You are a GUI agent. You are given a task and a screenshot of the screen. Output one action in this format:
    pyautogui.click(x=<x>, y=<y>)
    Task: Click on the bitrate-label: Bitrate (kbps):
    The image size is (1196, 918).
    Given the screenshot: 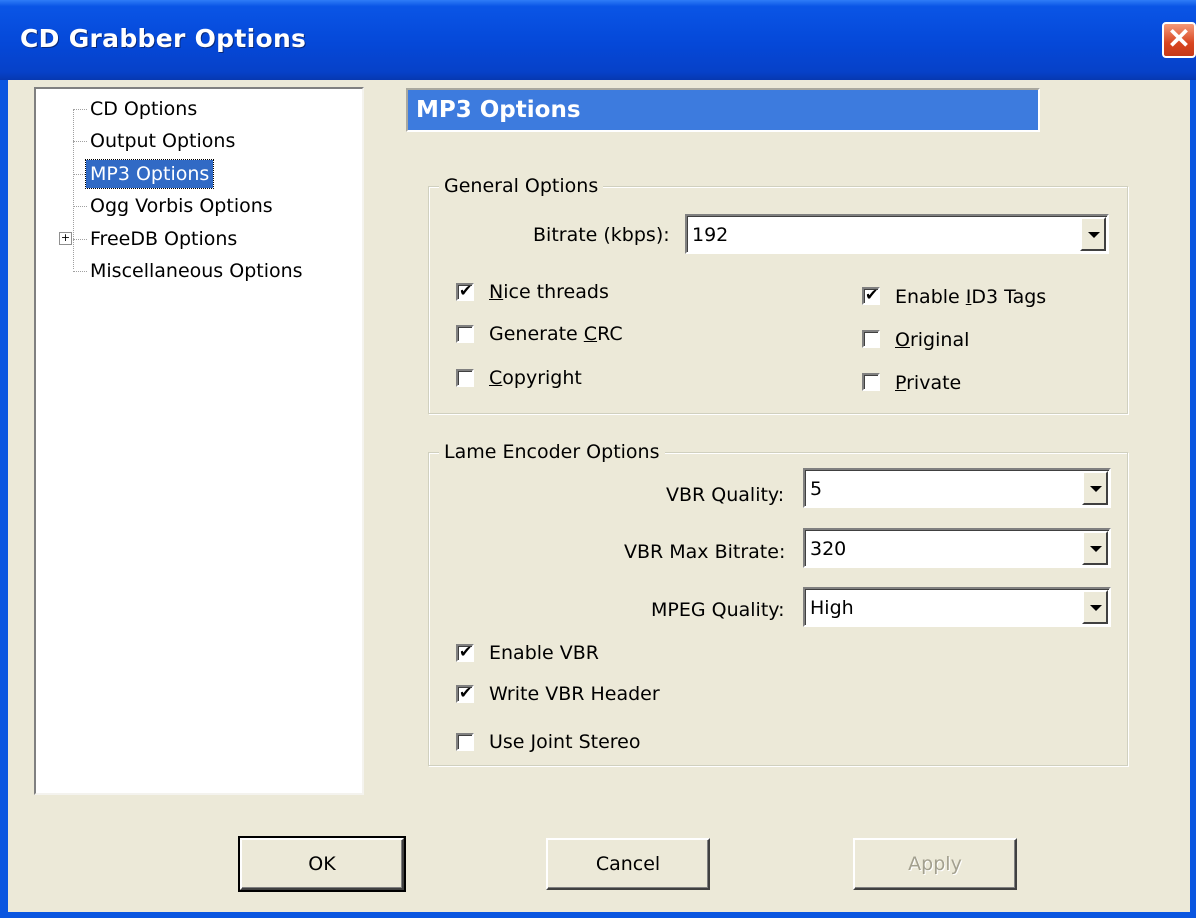 What is the action you would take?
    pyautogui.click(x=601, y=235)
    